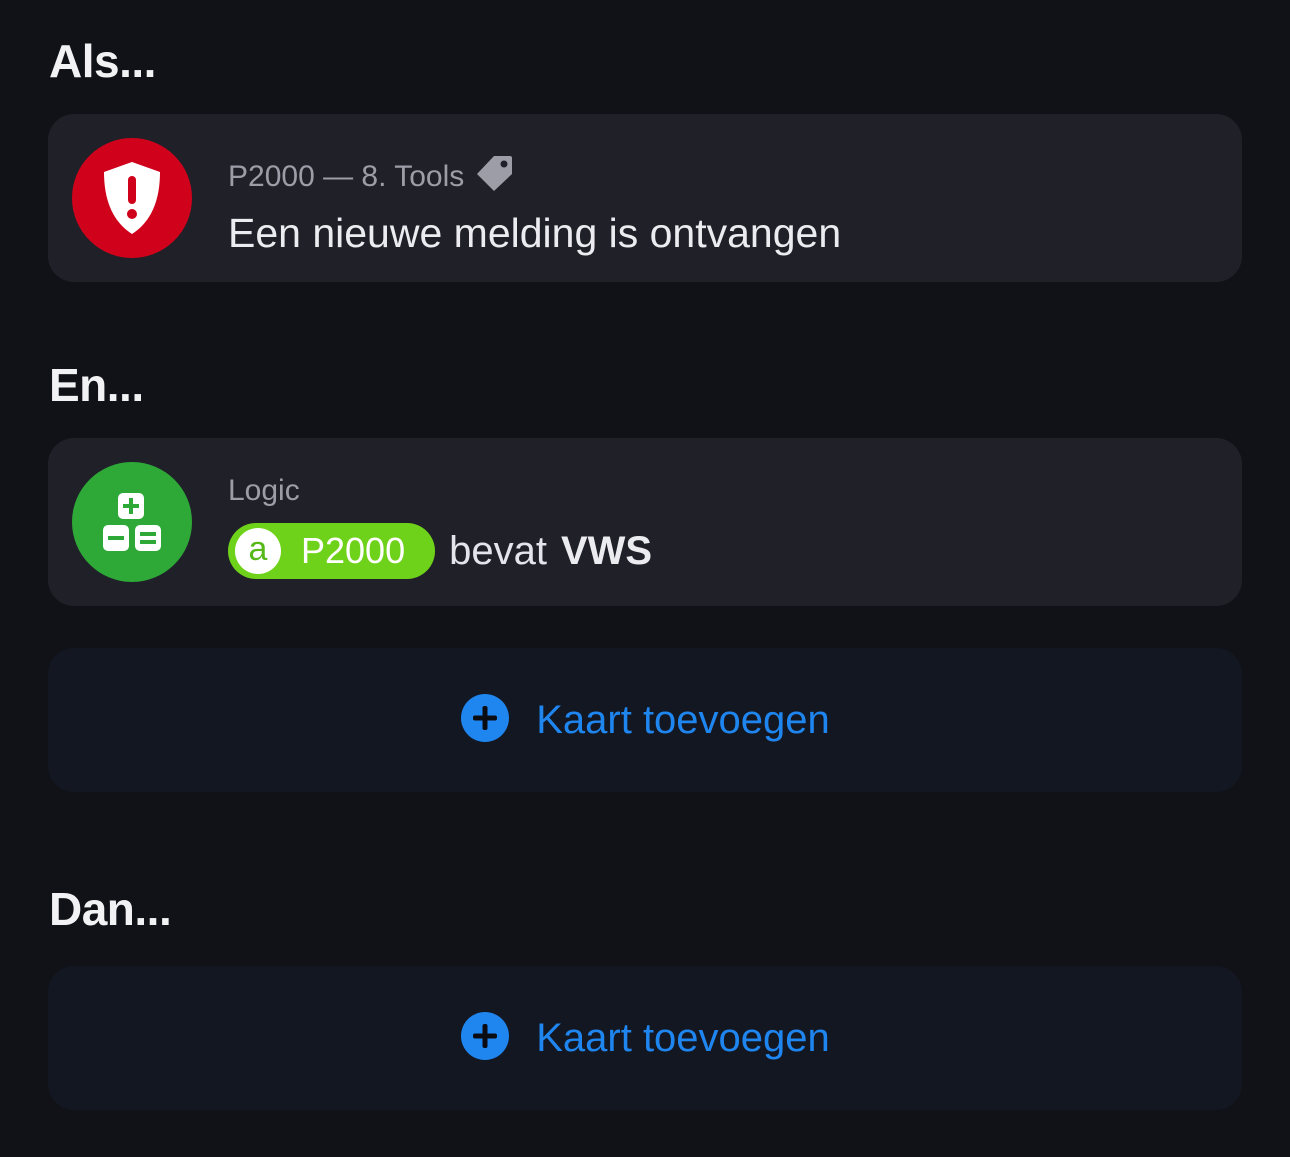 Image resolution: width=1290 pixels, height=1157 pixels. Describe the element at coordinates (258, 551) in the screenshot. I see `token-badge: a` at that location.